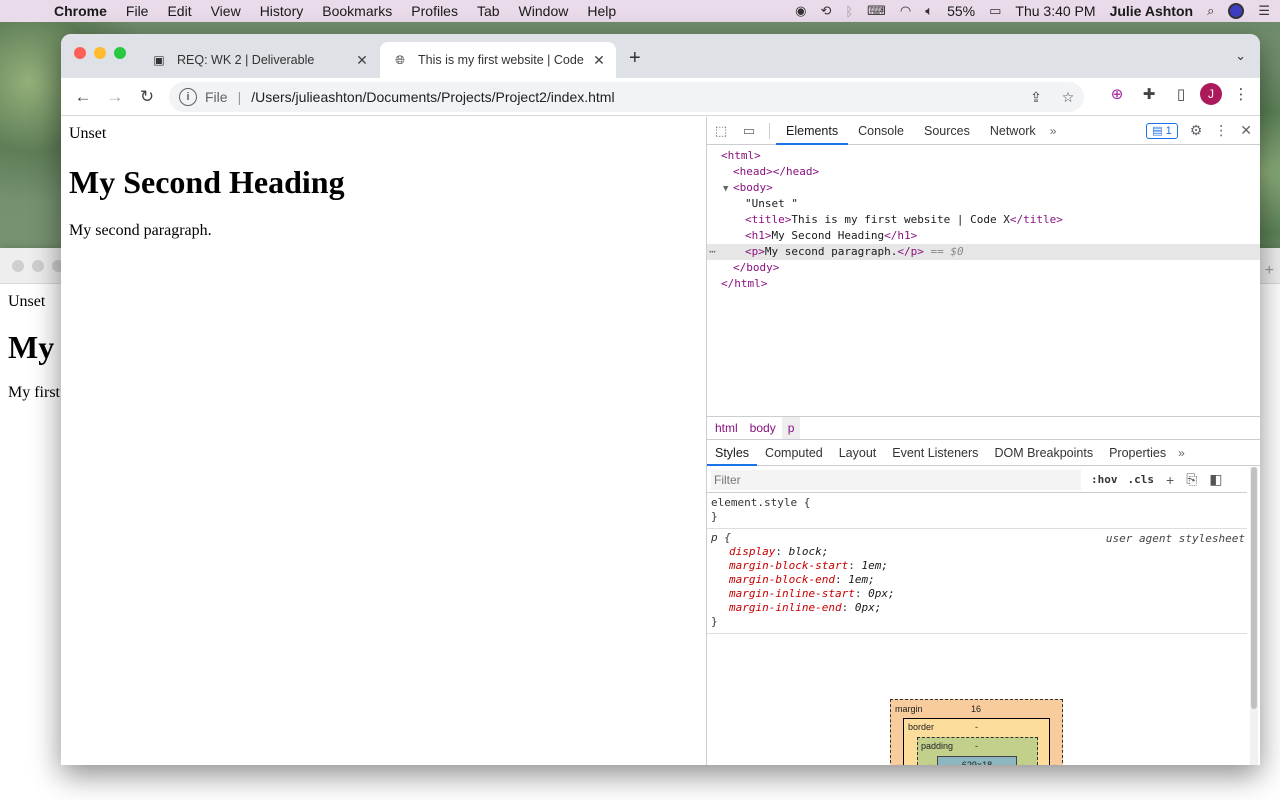 The height and width of the screenshot is (800, 1280). Describe the element at coordinates (1241, 94) in the screenshot. I see `menu-kebab-icon: ⋮` at that location.